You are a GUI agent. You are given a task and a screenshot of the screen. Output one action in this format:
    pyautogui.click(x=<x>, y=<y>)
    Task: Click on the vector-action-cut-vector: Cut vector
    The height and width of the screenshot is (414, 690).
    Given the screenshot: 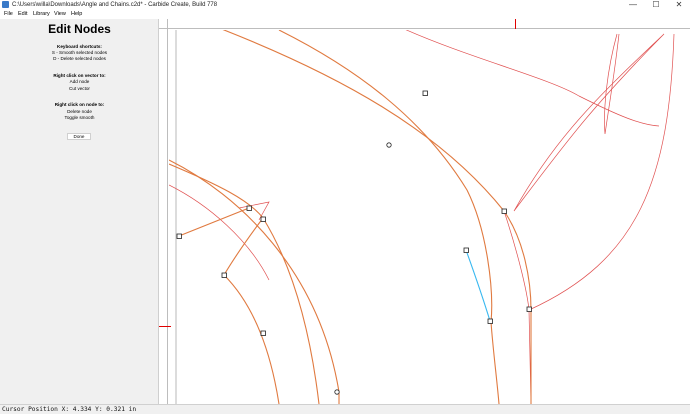 What is the action you would take?
    pyautogui.click(x=79, y=88)
    